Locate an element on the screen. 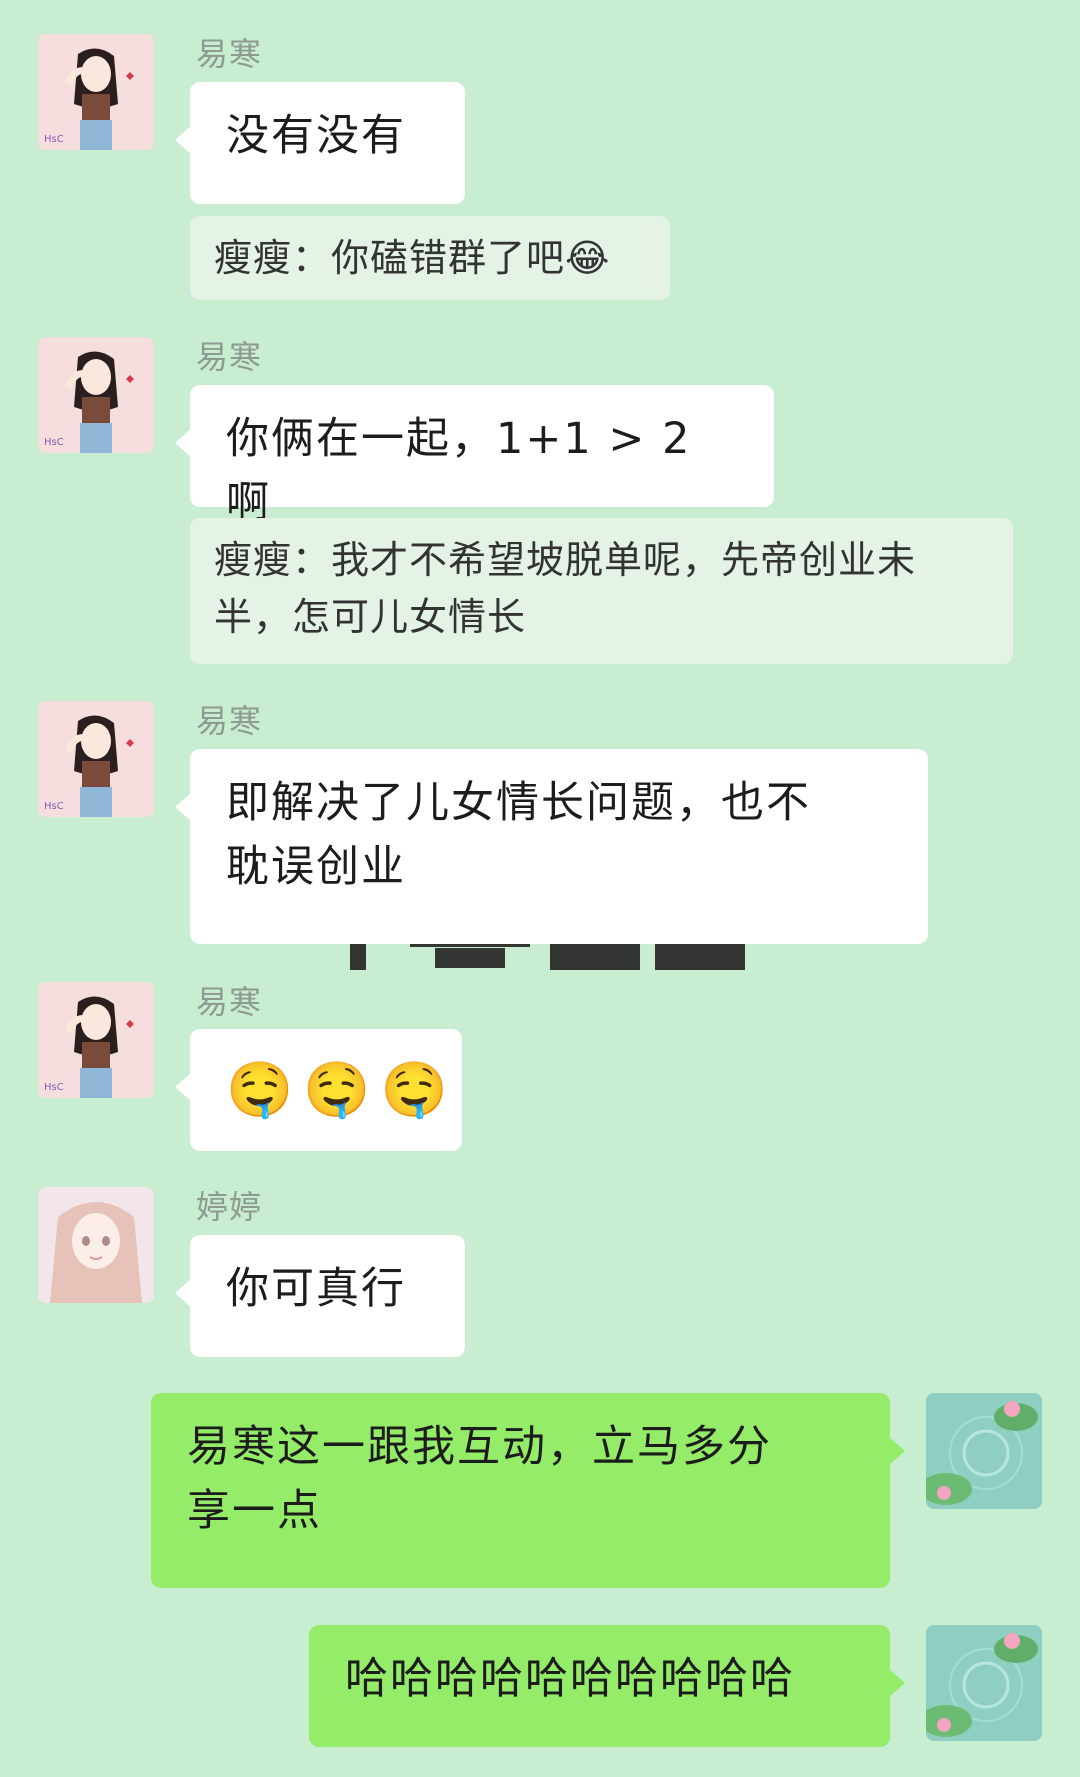  message-bubble-outgoing: 哈哈哈哈哈哈哈哈哈哈 is located at coordinates (607, 1686).